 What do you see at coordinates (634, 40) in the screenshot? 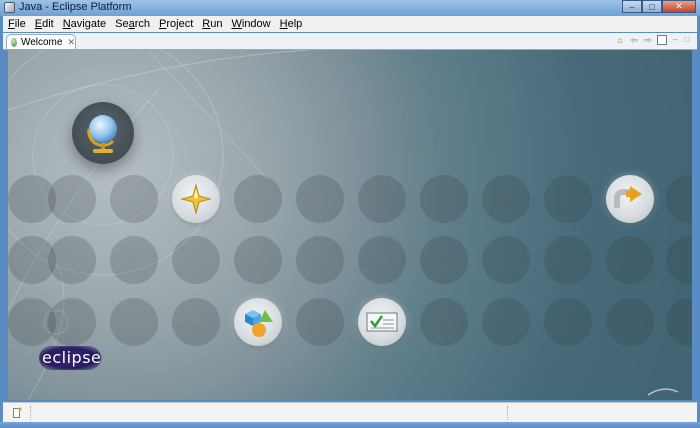
I see `back-arrow-icon: ⇦` at bounding box center [634, 40].